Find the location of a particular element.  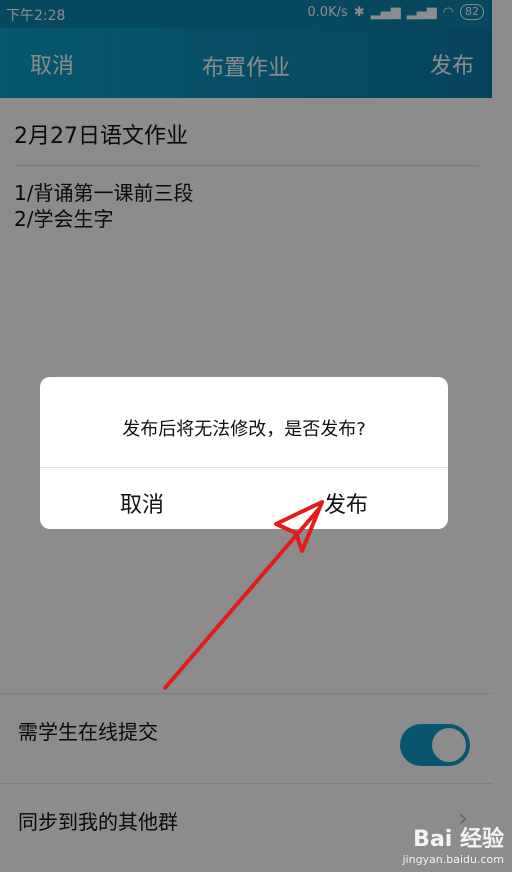

watermark: Bai 经验 jingyan.baidu.com is located at coordinates (453, 843).